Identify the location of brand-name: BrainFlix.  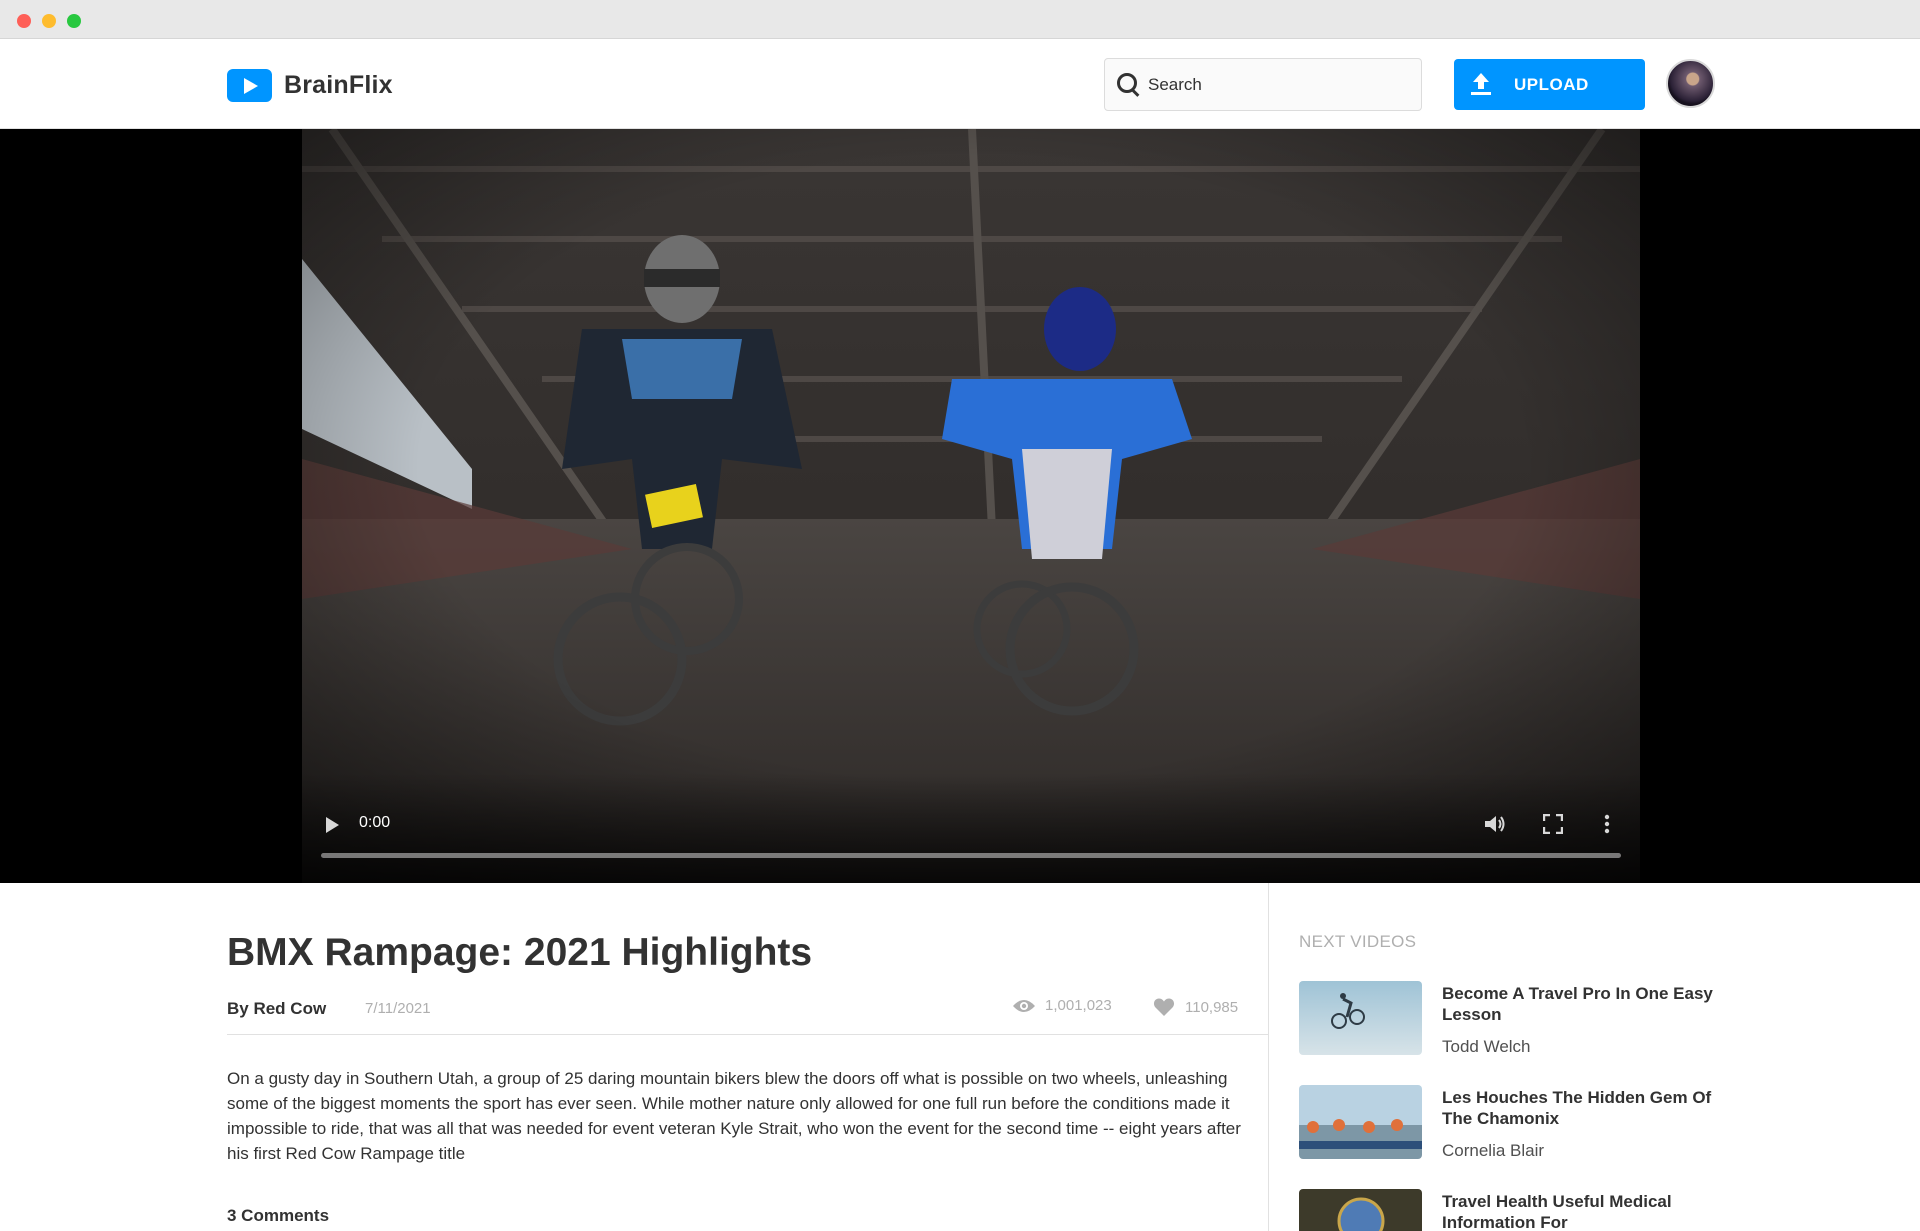
(338, 85).